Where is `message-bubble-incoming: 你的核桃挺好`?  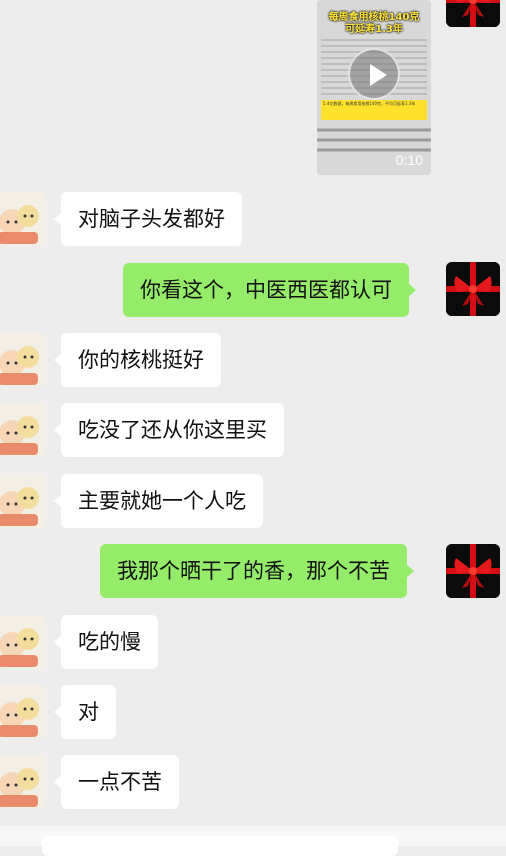
message-bubble-incoming: 你的核桃挺好 is located at coordinates (137, 360).